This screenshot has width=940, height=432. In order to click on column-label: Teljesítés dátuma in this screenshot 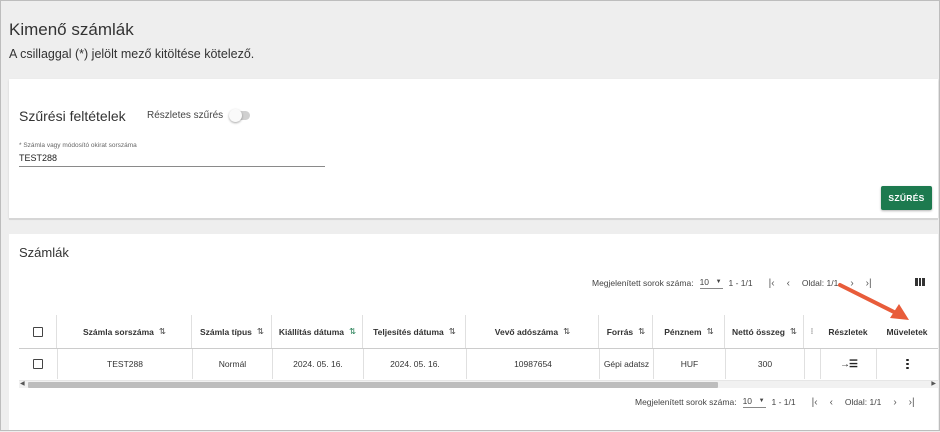, I will do `click(408, 331)`.